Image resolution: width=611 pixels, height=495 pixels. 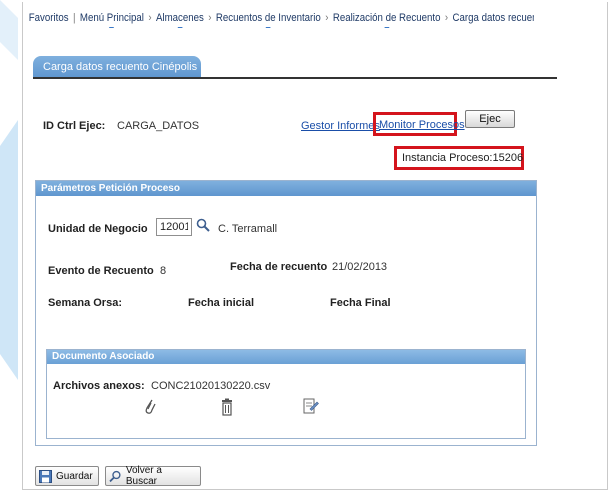 What do you see at coordinates (150, 408) in the screenshot?
I see `attach-icon` at bounding box center [150, 408].